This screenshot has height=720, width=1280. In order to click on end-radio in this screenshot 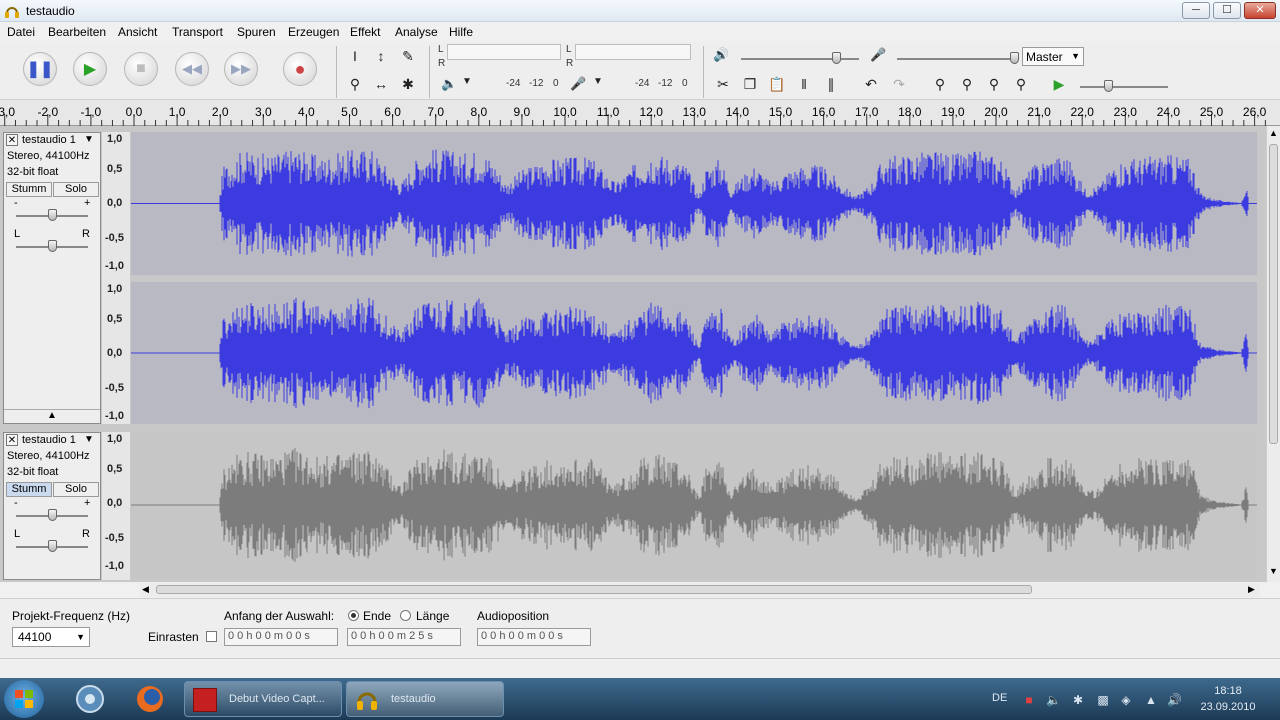, I will do `click(353, 615)`.